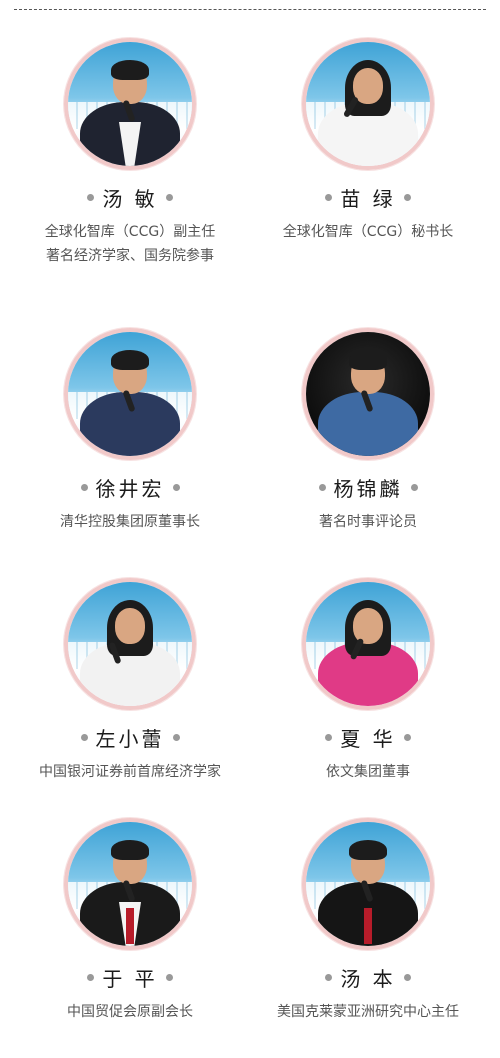 This screenshot has height=1058, width=500. What do you see at coordinates (130, 884) in the screenshot?
I see `portrait-man-red-tie-icon` at bounding box center [130, 884].